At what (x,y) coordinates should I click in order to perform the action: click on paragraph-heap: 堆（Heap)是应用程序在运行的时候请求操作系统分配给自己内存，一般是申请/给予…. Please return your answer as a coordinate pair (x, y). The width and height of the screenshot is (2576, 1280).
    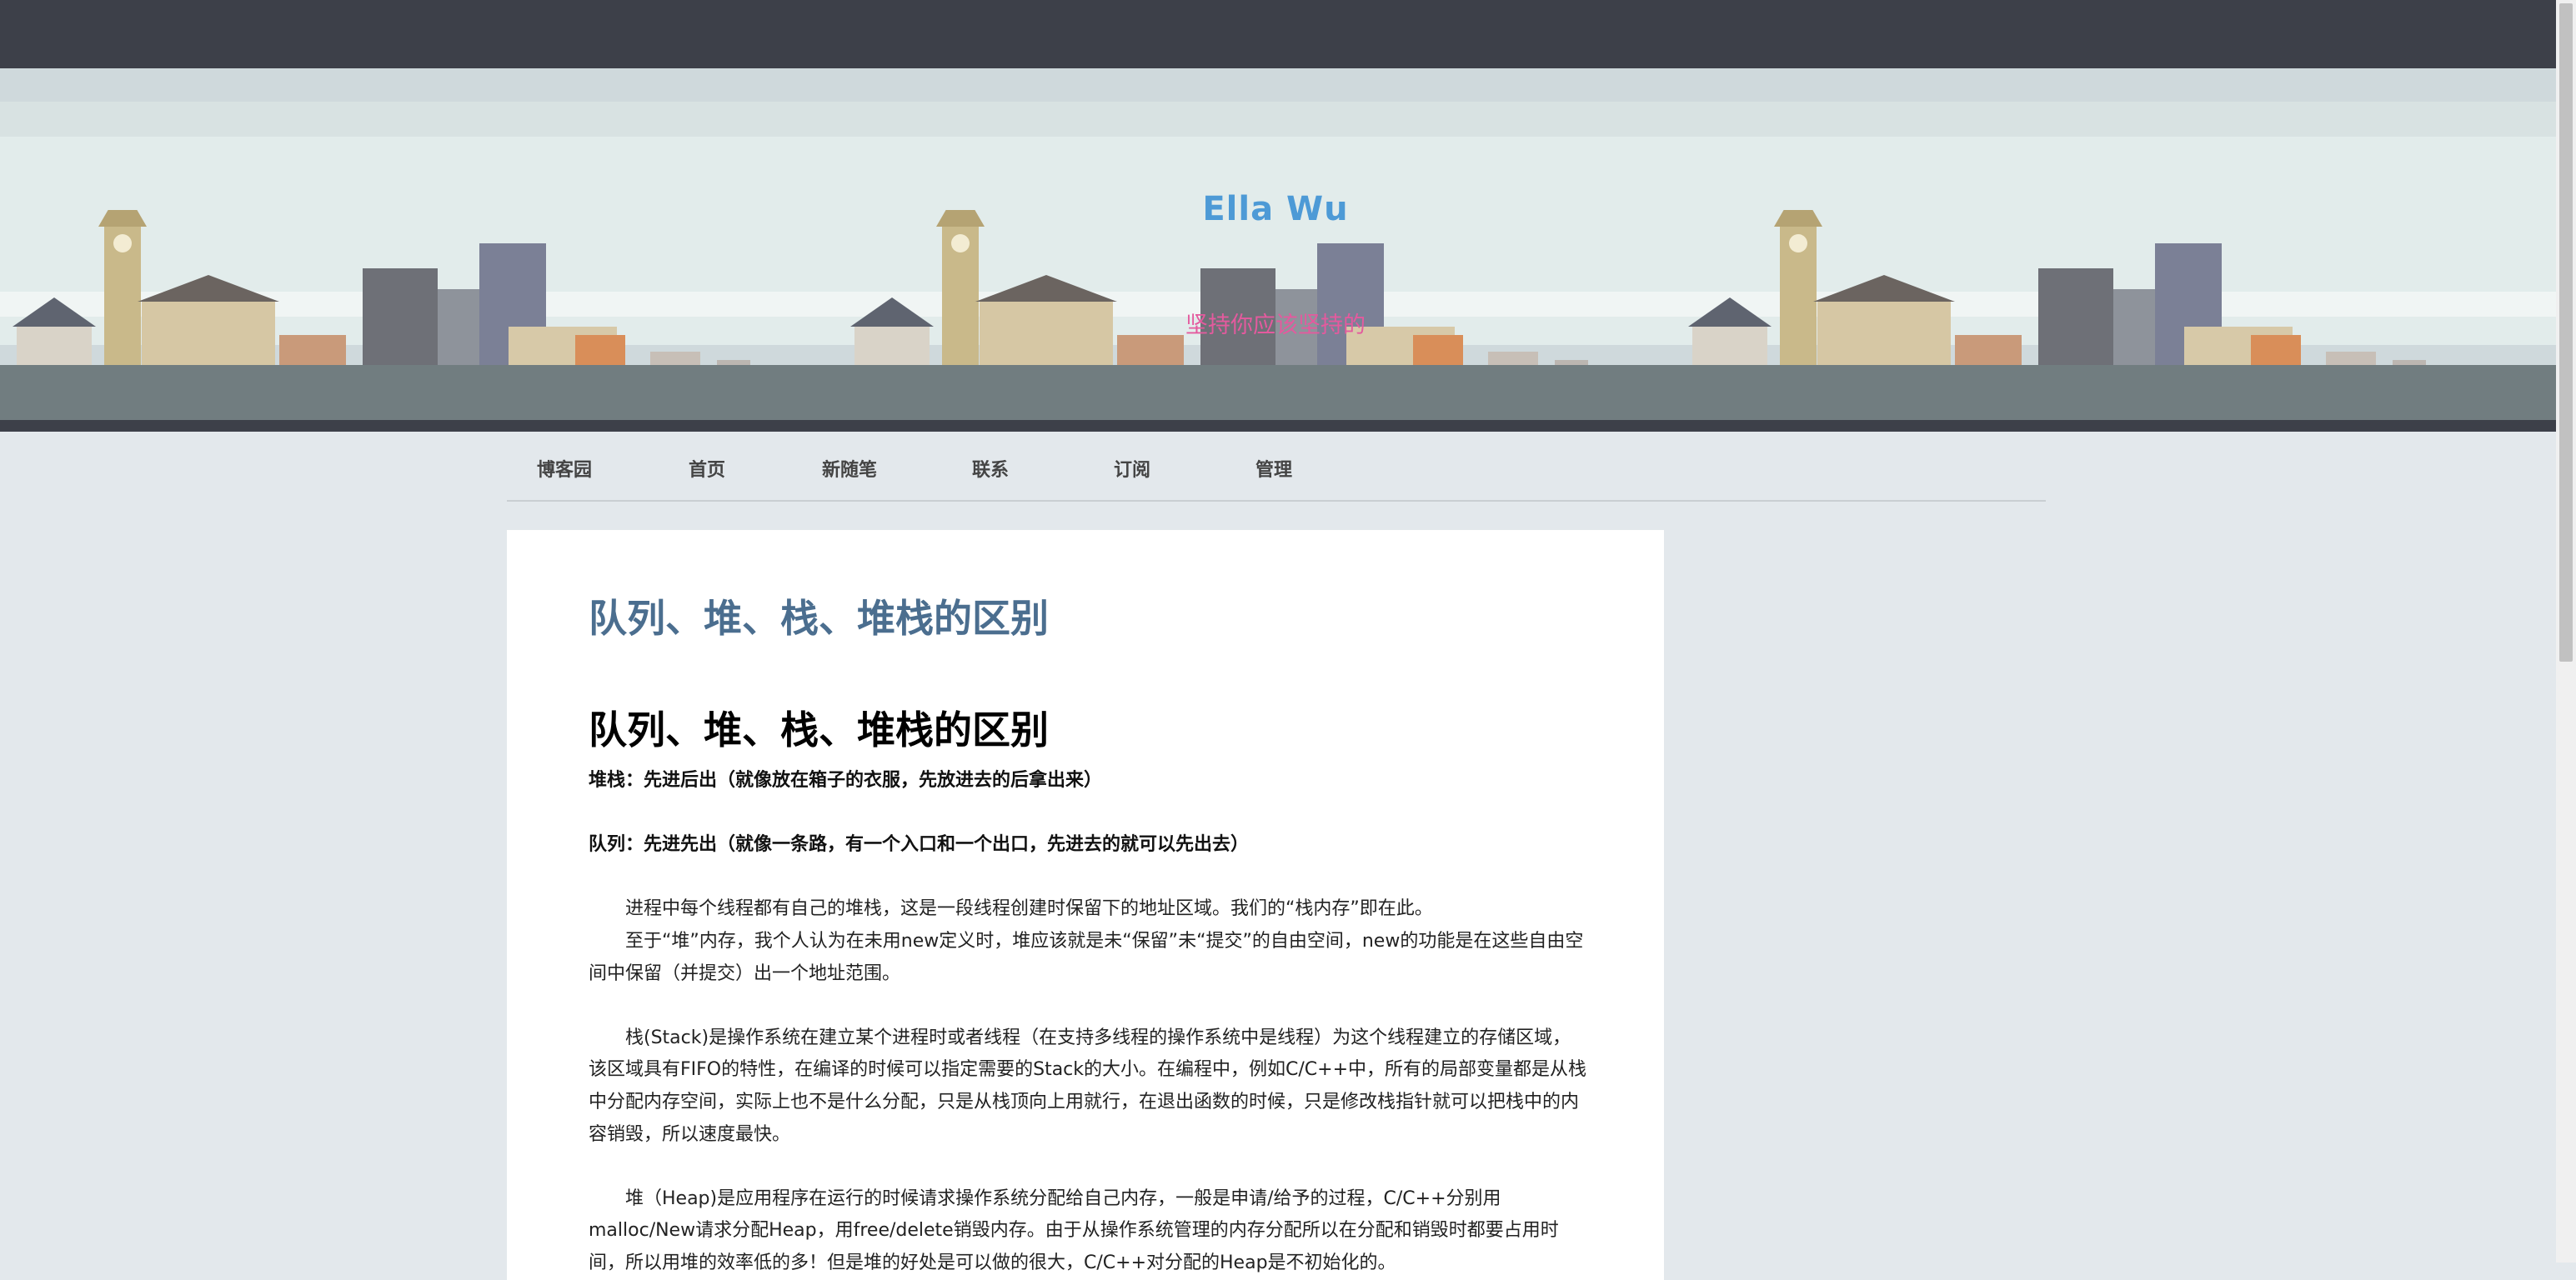
    Looking at the image, I should click on (1074, 1230).